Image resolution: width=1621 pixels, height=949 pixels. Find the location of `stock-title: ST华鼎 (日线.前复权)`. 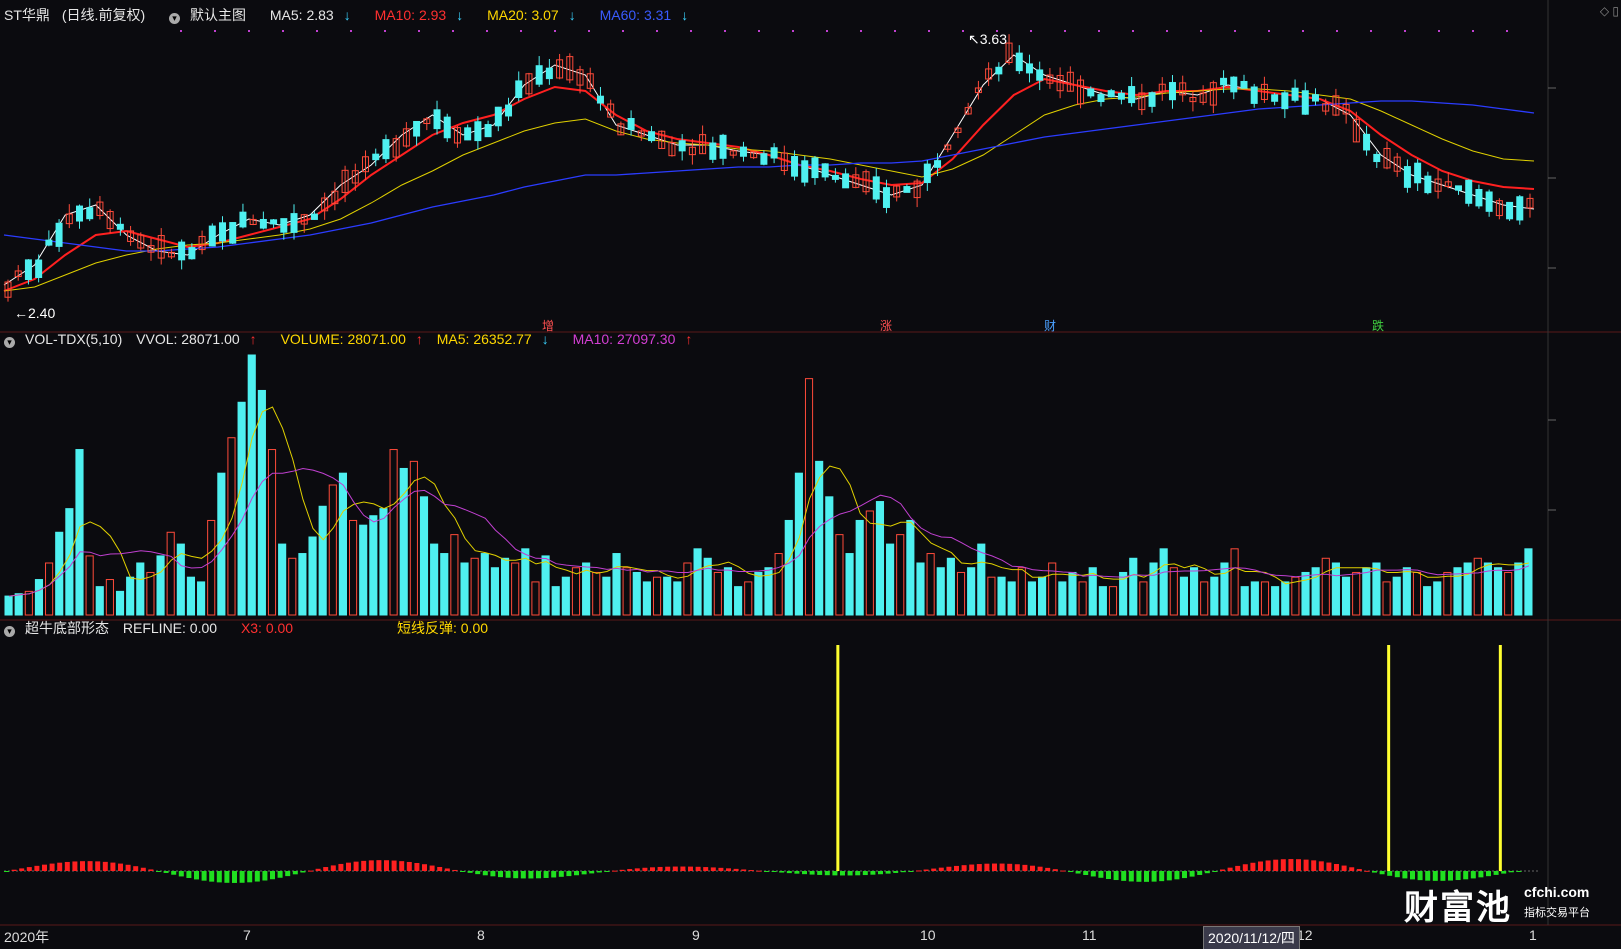

stock-title: ST华鼎 (日线.前复权) is located at coordinates (79, 15).